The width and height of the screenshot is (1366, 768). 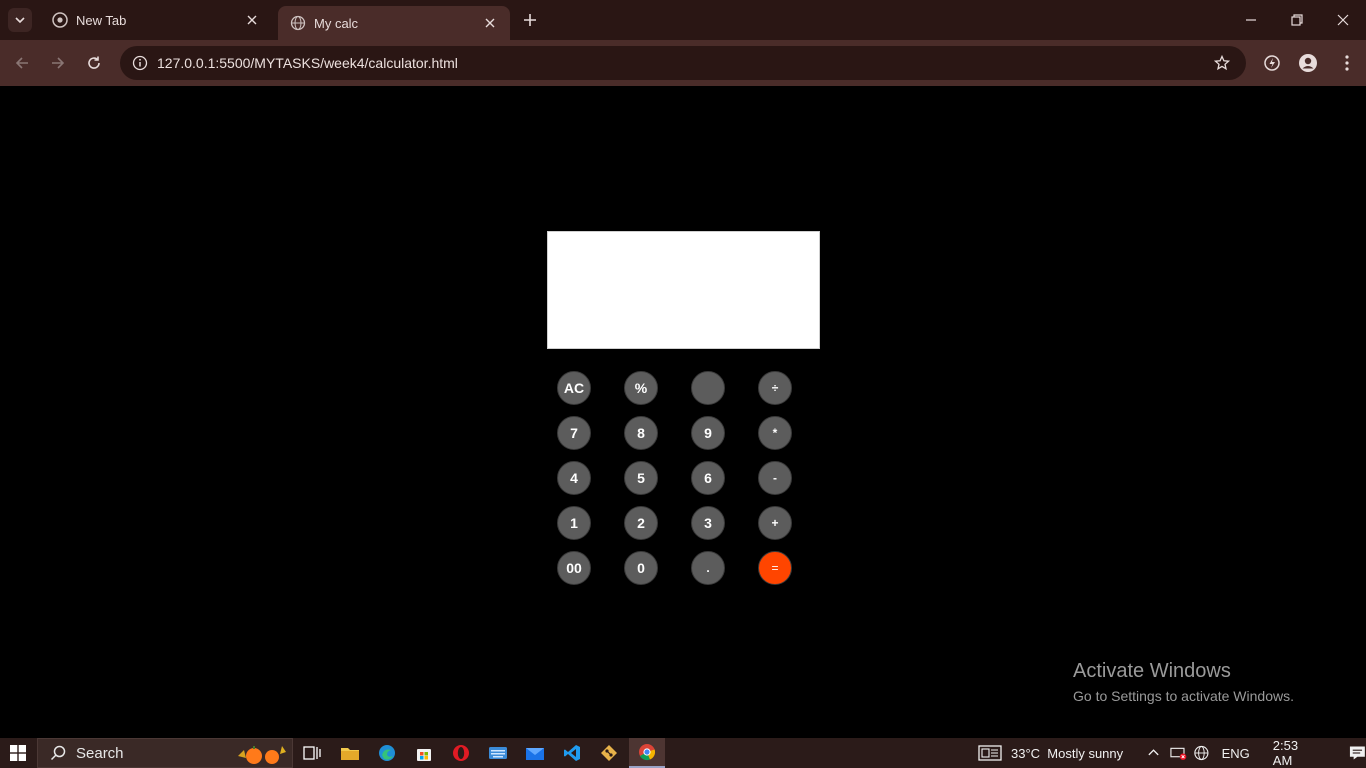 What do you see at coordinates (1183, 696) in the screenshot?
I see `watermark-subtitle: Go to Settings to activate Windows.` at bounding box center [1183, 696].